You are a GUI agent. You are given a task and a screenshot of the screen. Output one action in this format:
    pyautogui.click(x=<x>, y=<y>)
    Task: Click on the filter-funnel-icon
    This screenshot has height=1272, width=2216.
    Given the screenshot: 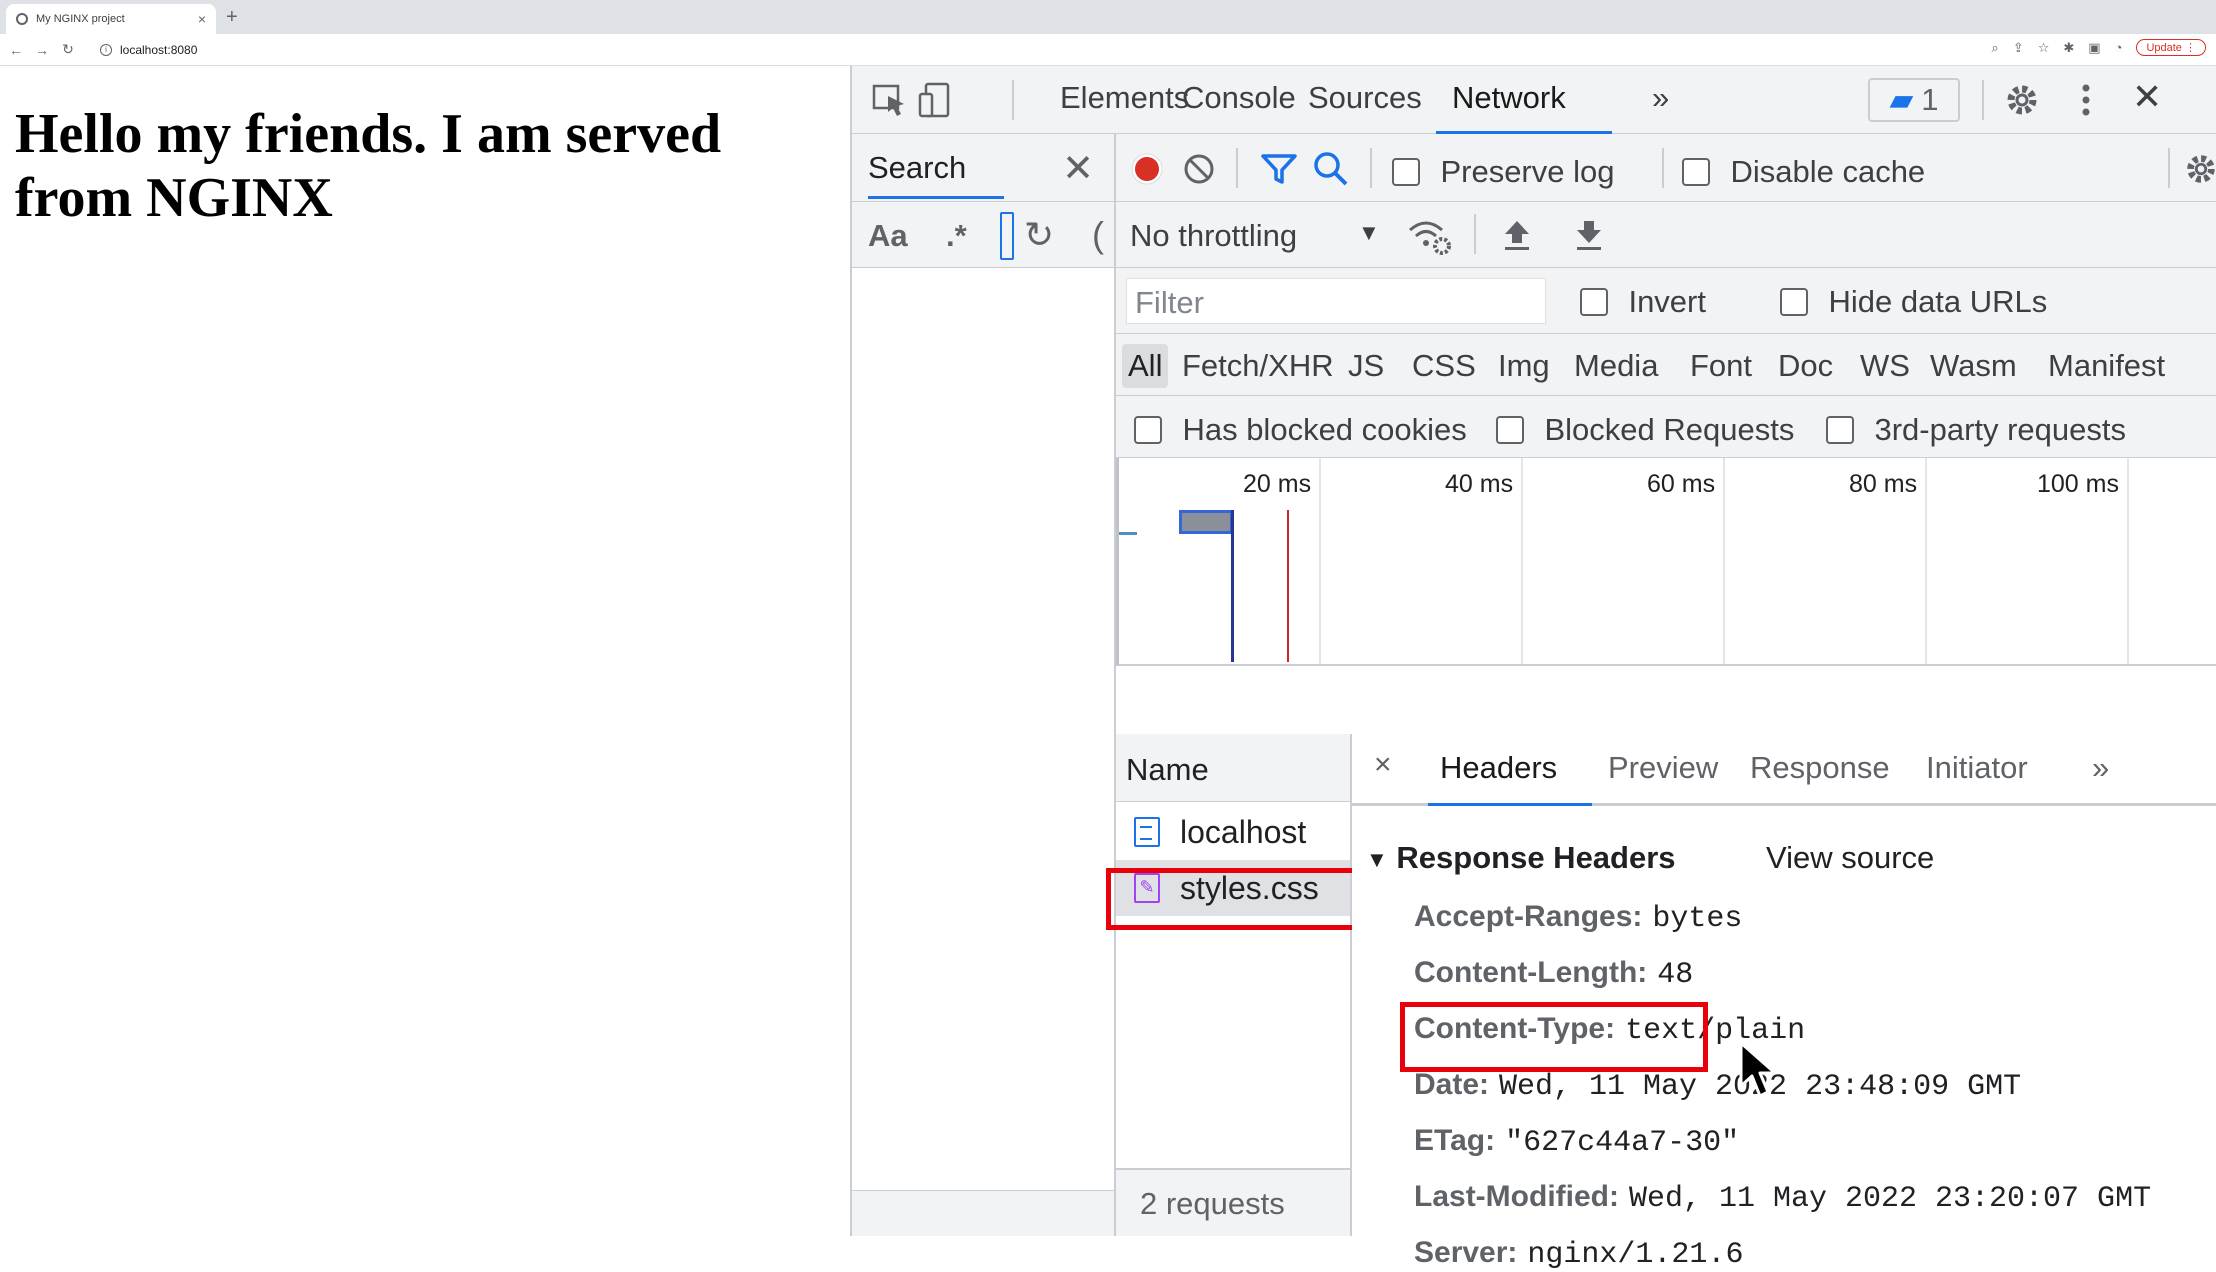 What is the action you would take?
    pyautogui.click(x=1279, y=169)
    